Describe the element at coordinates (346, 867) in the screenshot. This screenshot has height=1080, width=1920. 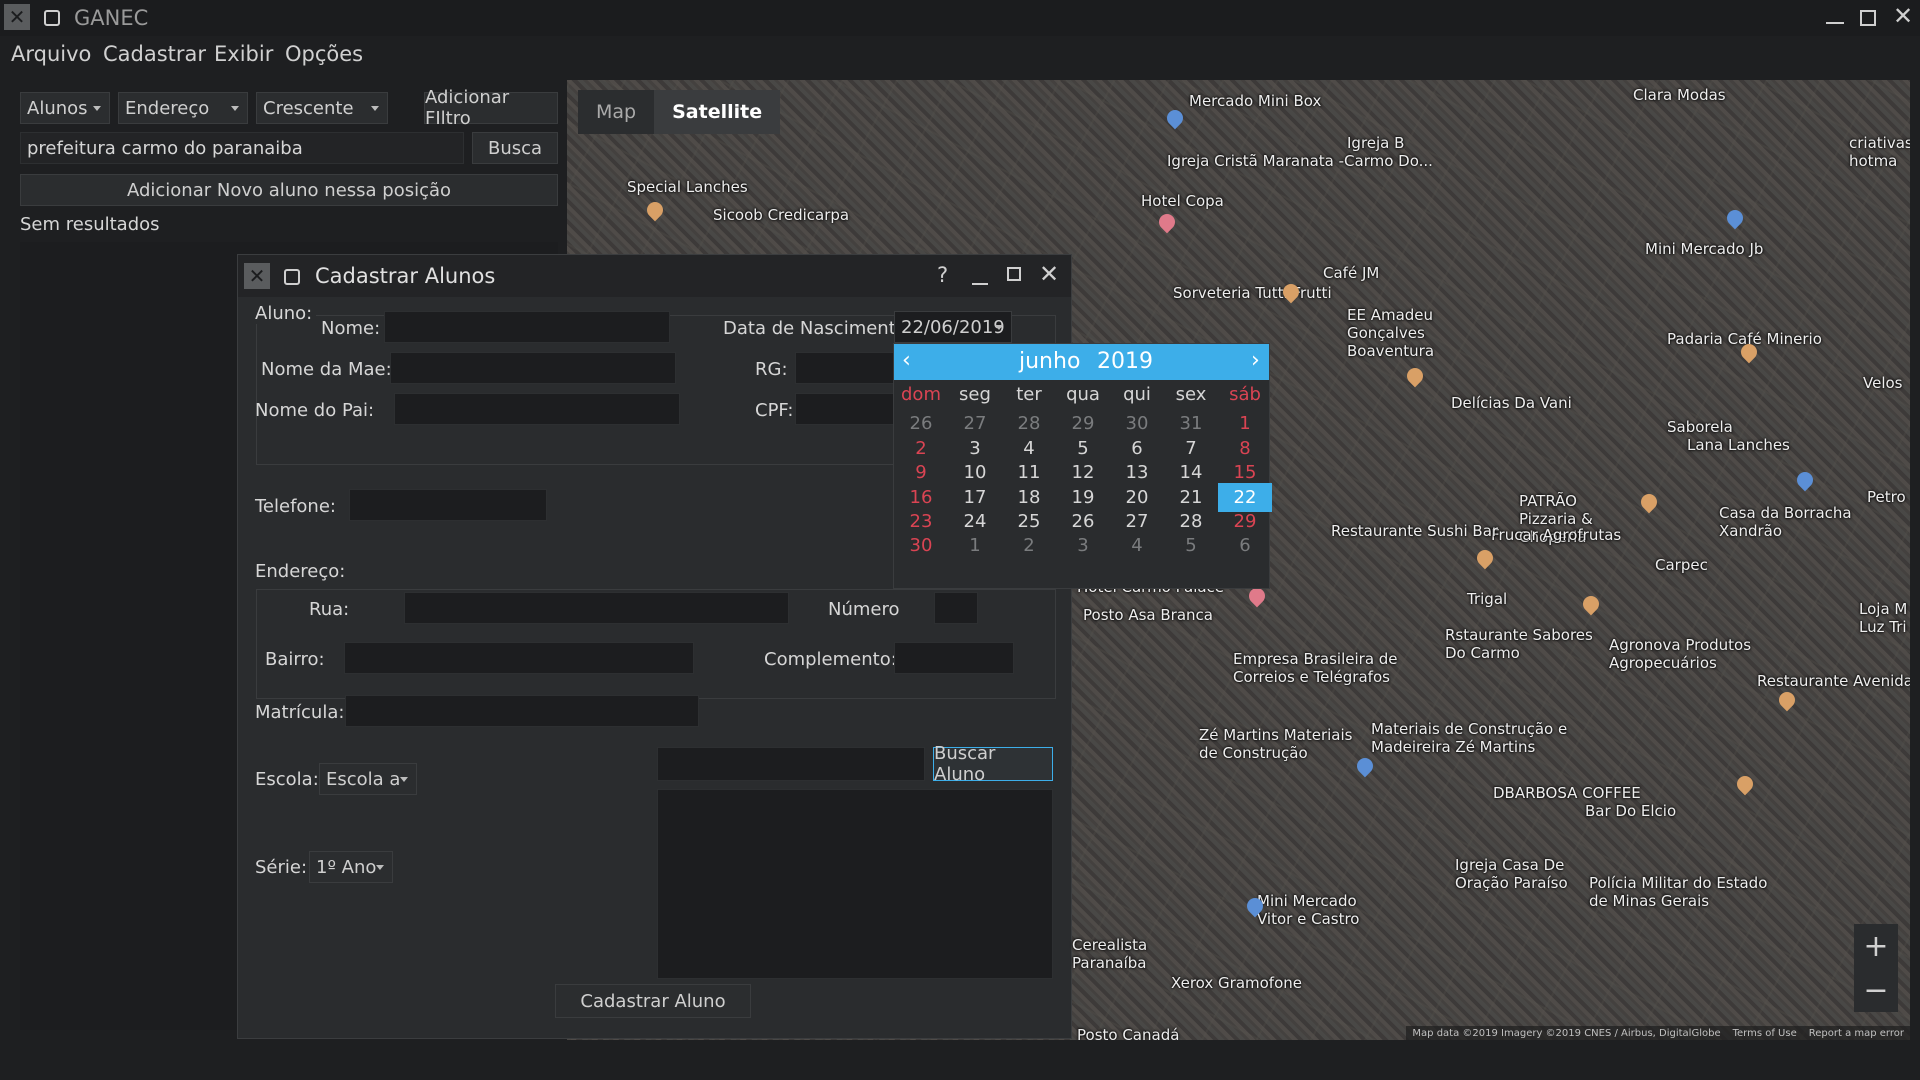
I see `serie-value: 1º Ano` at that location.